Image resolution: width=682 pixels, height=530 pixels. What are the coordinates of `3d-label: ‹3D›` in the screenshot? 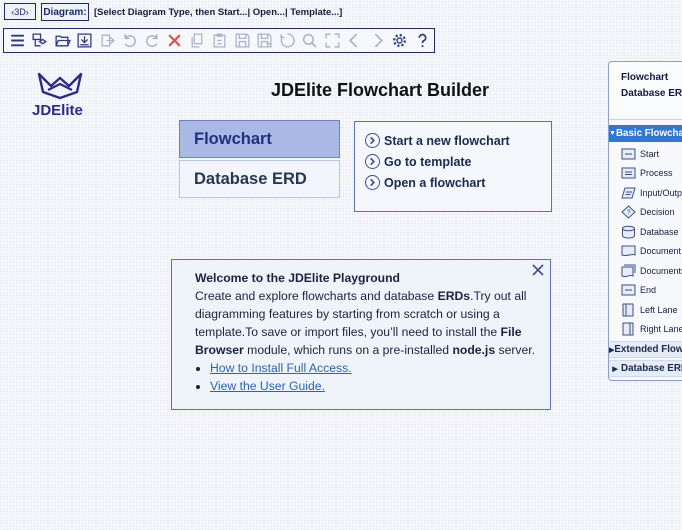 It's located at (20, 11).